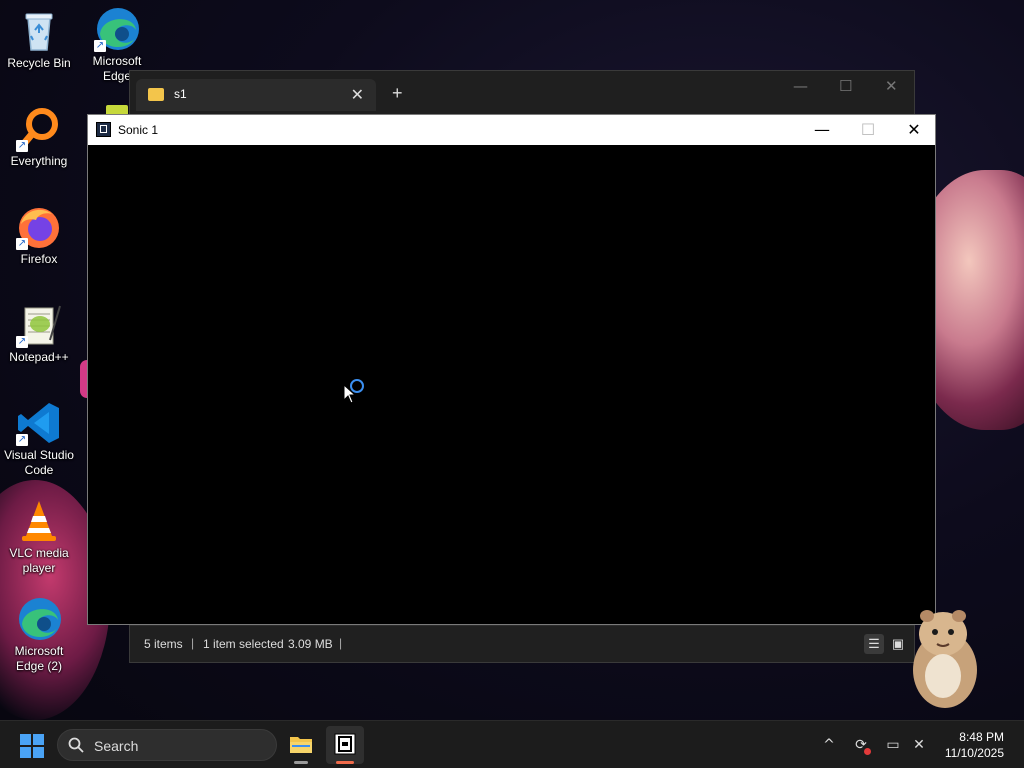 The image size is (1024, 768). Describe the element at coordinates (167, 745) in the screenshot. I see `taskbar-search-box: Search` at that location.